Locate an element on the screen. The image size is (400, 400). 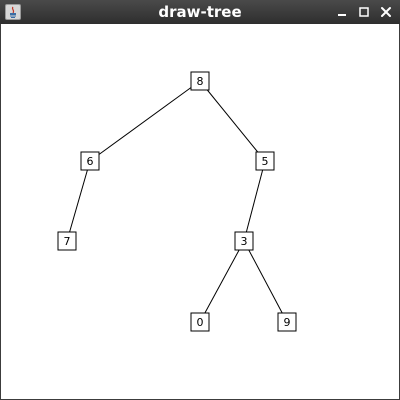
tree-node-label: 6 is located at coordinates (90, 161).